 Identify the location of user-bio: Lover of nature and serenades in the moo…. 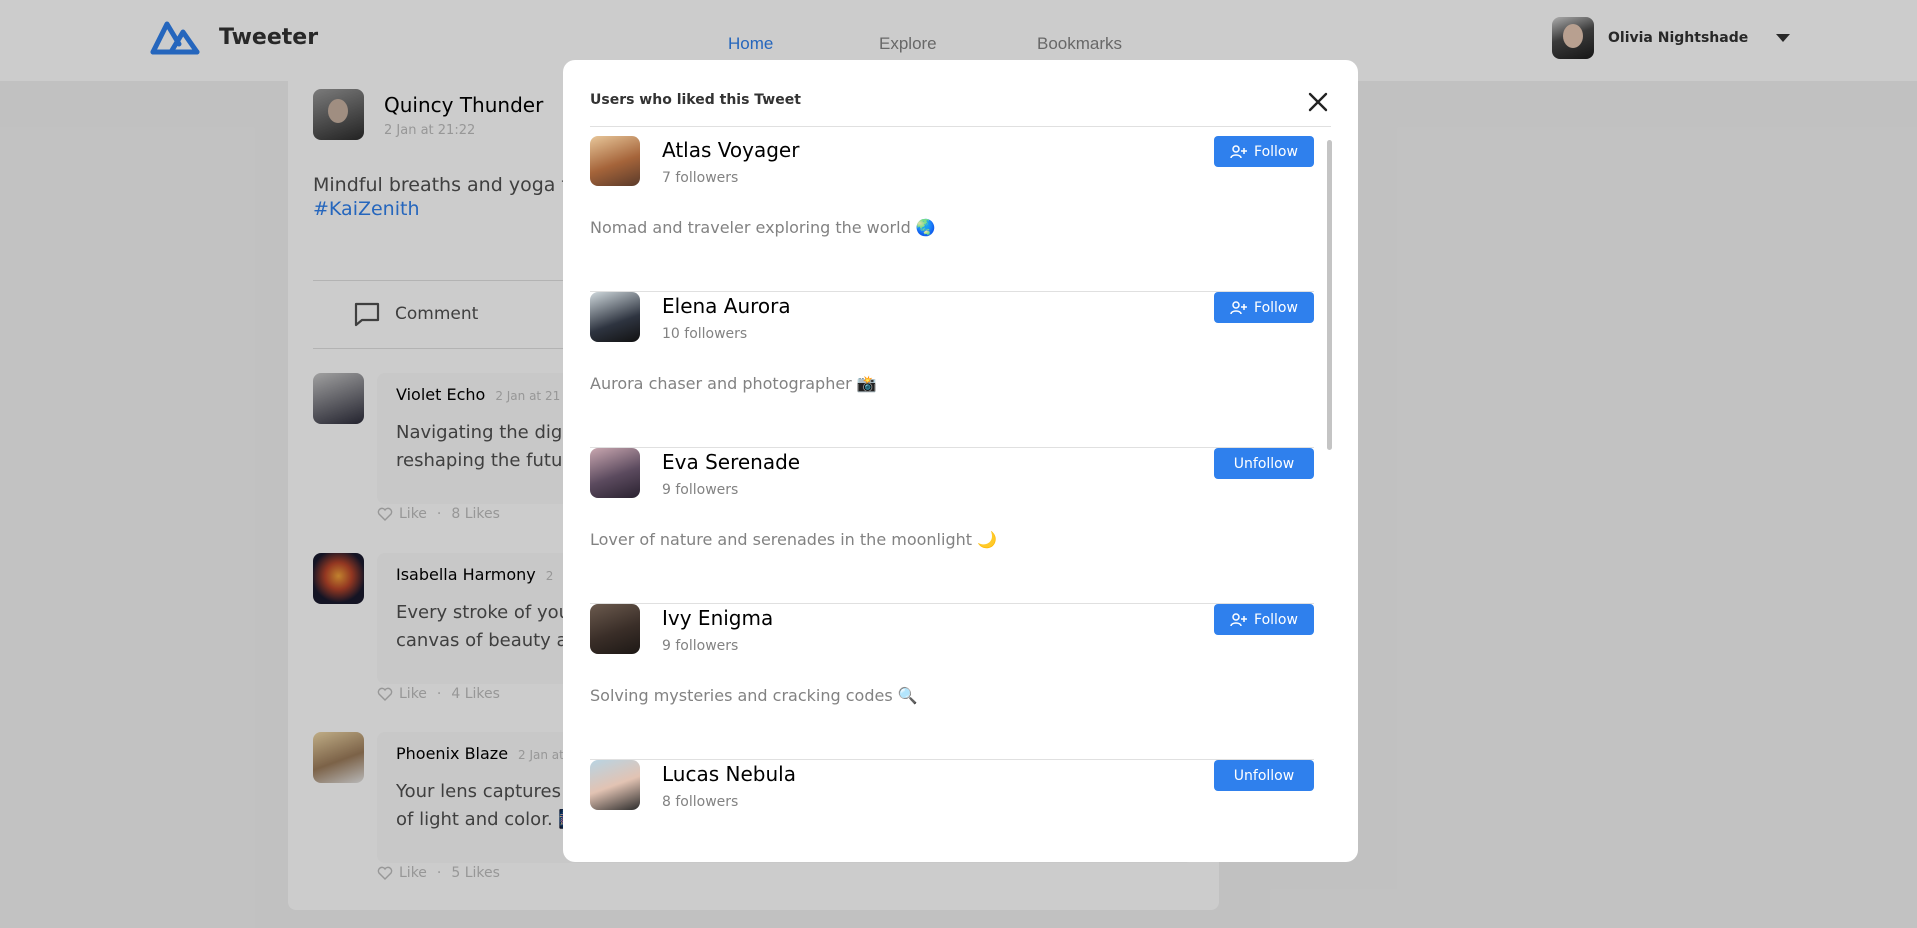
(794, 539).